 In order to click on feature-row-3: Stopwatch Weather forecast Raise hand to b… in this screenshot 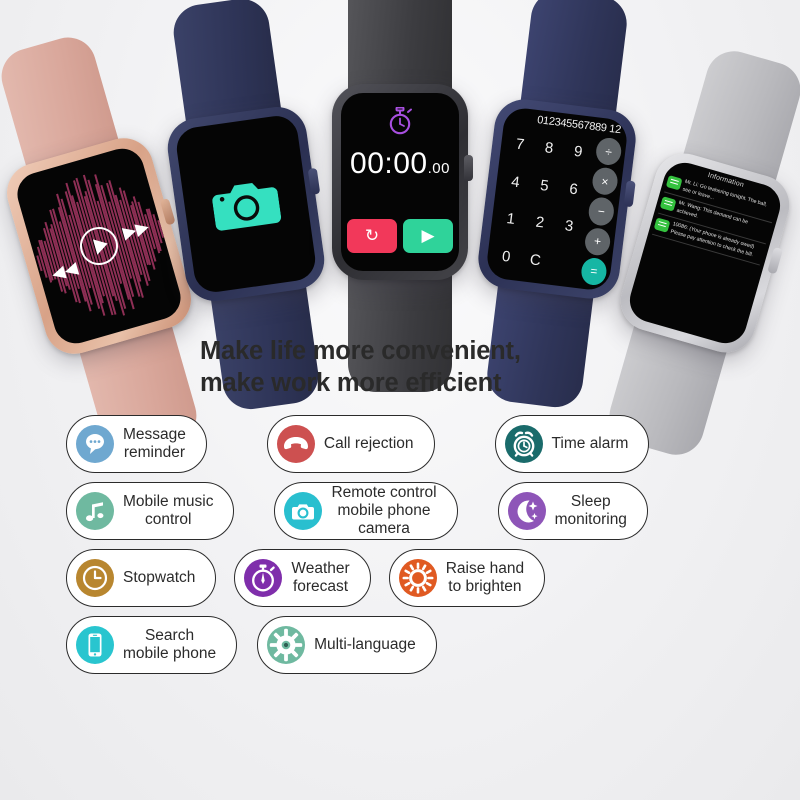, I will do `click(400, 578)`.